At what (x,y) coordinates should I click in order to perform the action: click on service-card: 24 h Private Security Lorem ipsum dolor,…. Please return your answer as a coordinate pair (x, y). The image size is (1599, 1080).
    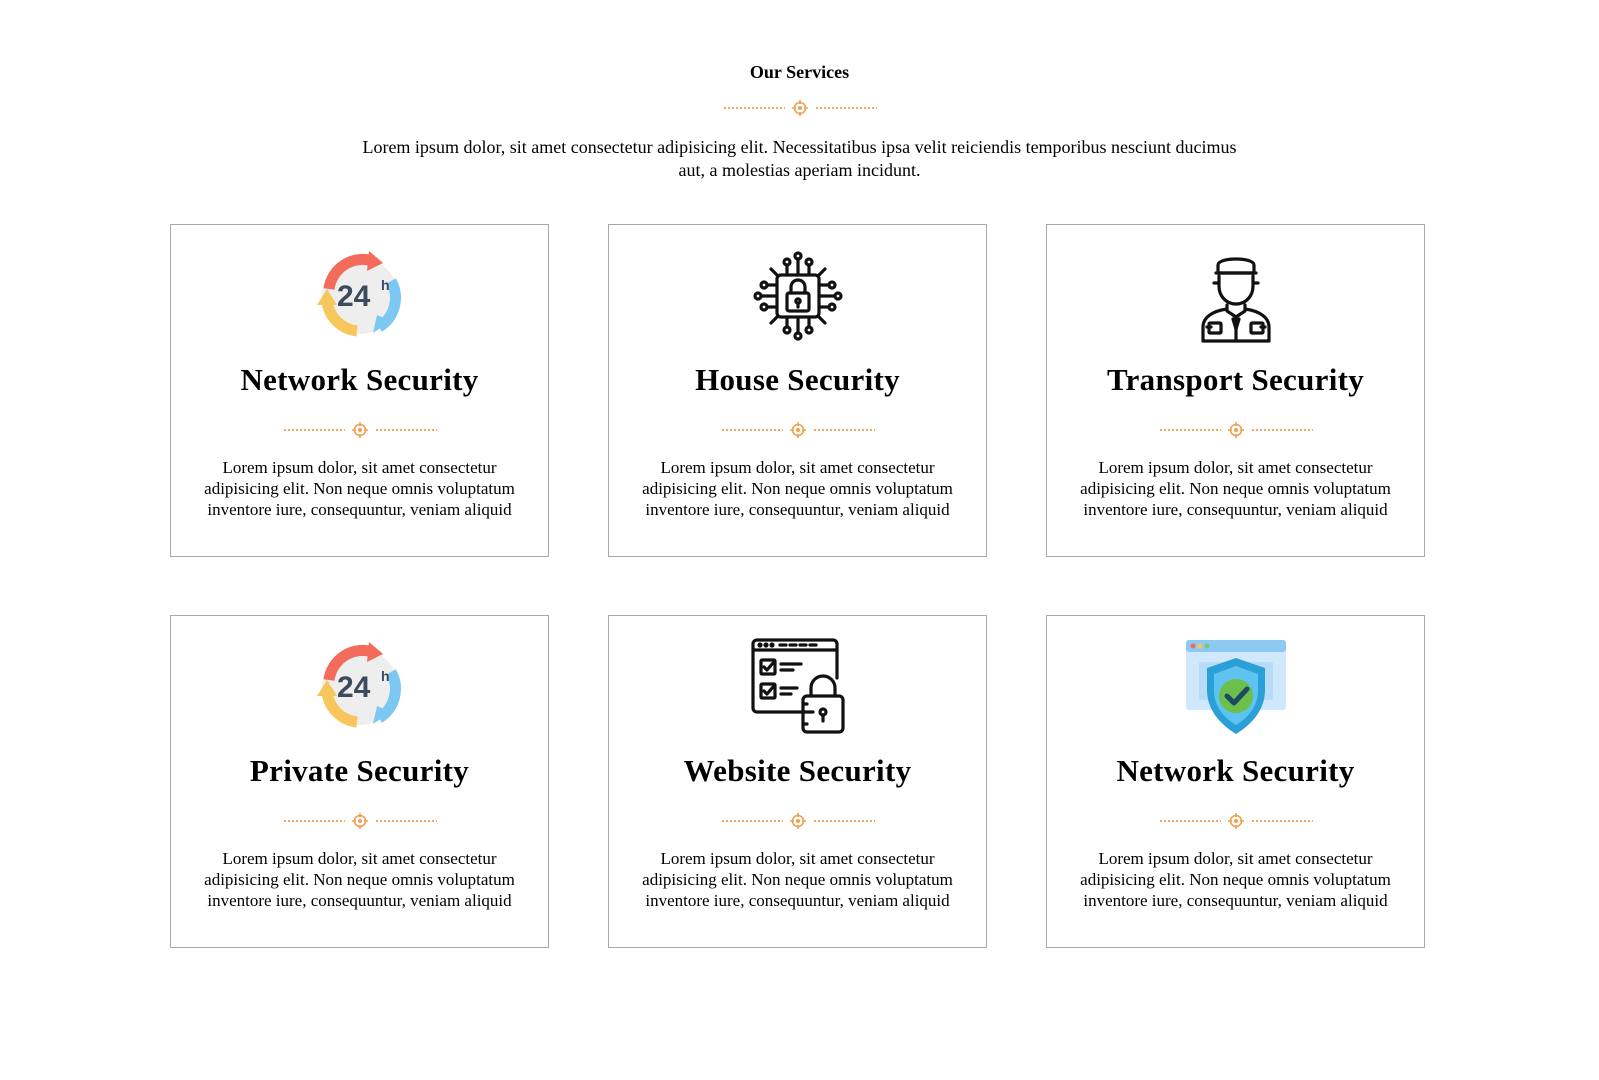
    Looking at the image, I should click on (359, 781).